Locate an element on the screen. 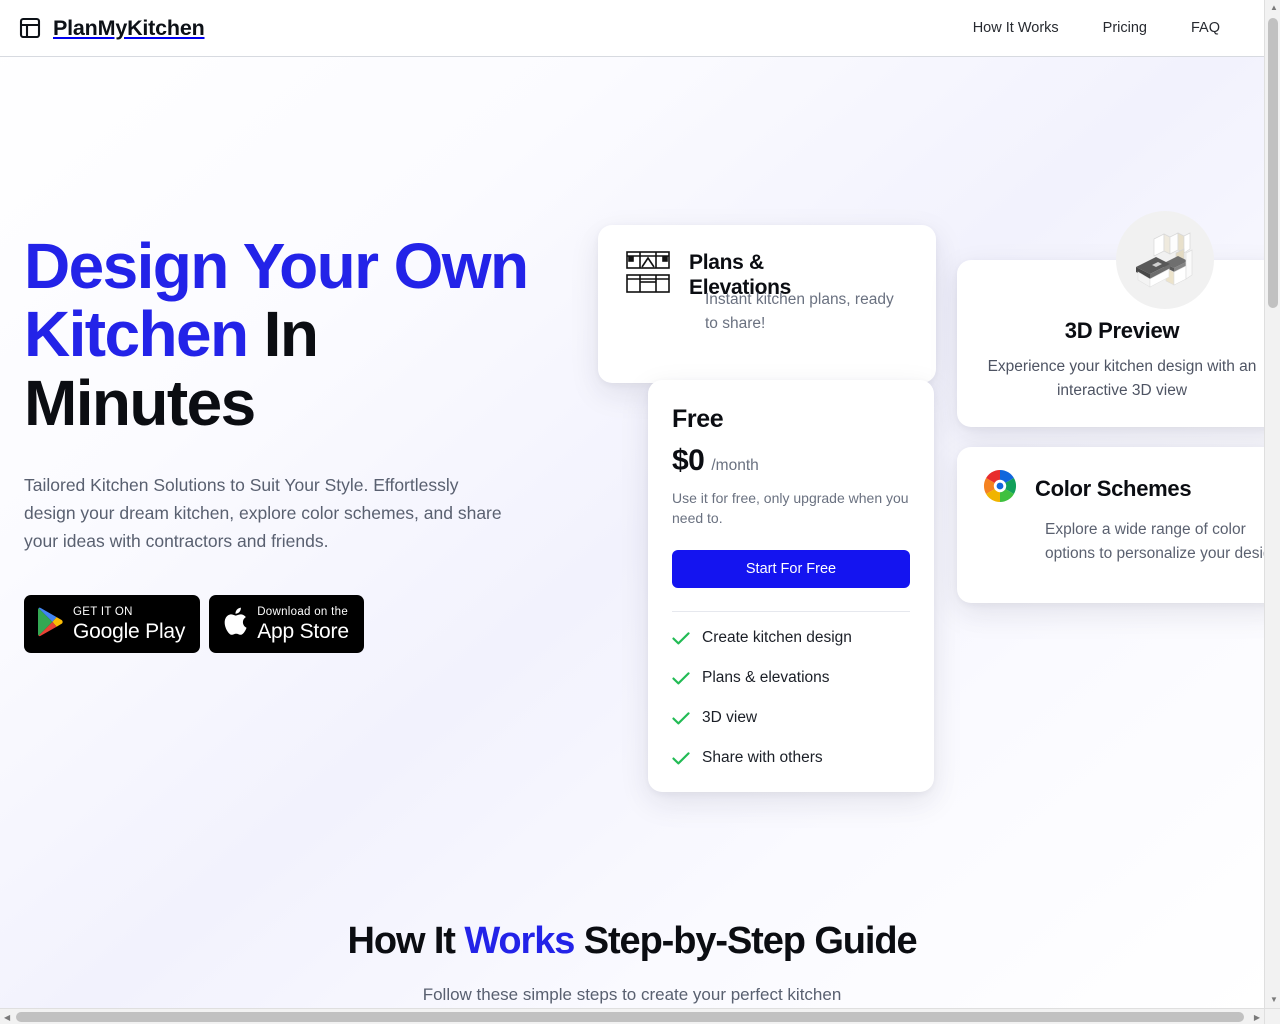 The width and height of the screenshot is (1280, 1024). pricing-feature-label: Share with others is located at coordinates (762, 757).